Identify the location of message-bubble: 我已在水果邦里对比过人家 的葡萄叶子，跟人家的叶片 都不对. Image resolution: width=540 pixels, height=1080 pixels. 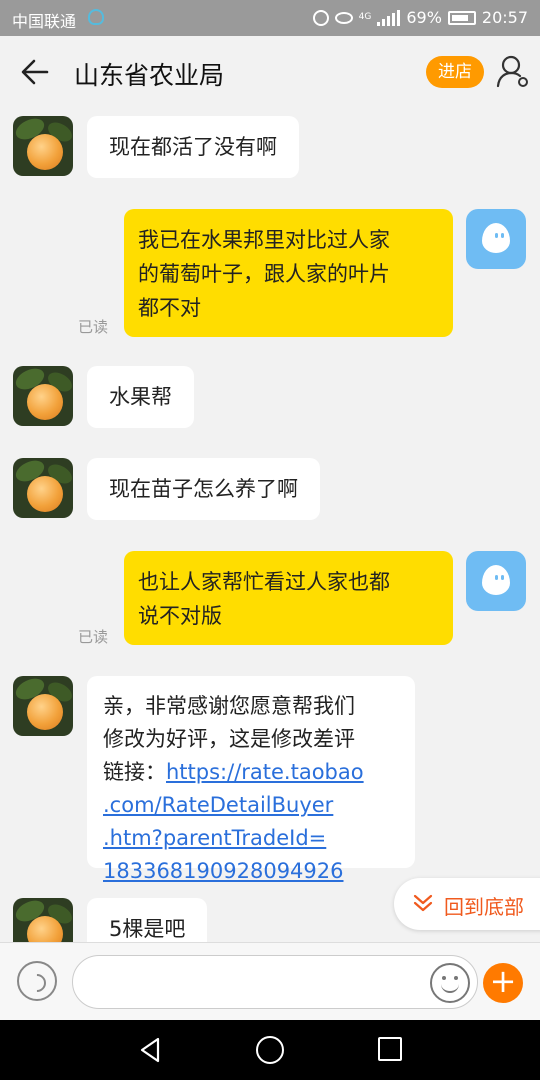
(288, 273).